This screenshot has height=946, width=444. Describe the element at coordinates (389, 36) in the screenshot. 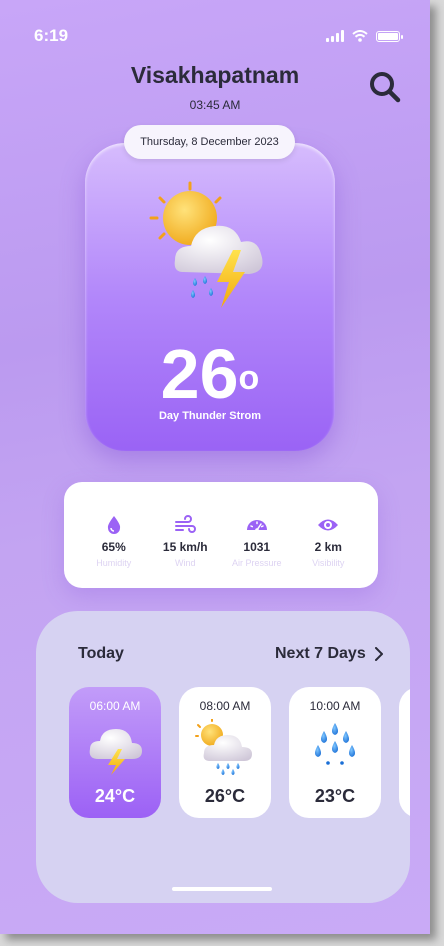

I see `battery-icon` at that location.